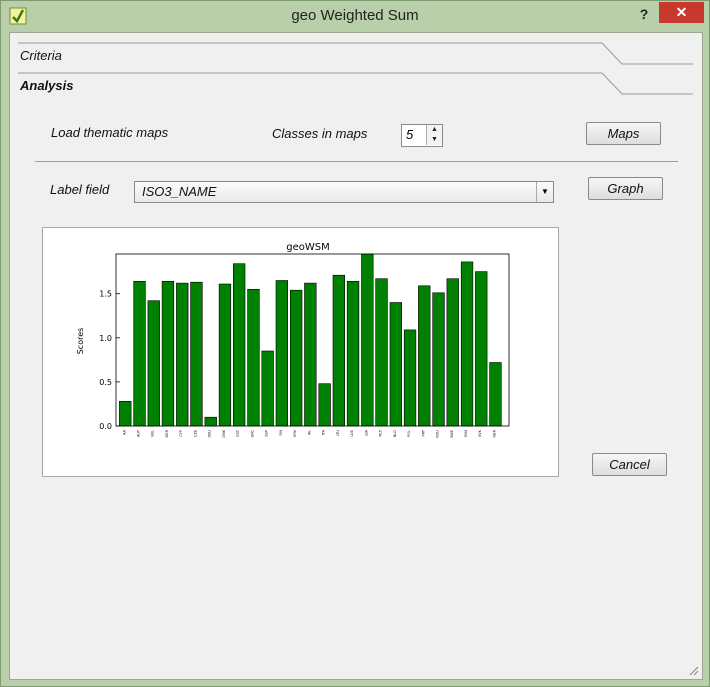 The width and height of the screenshot is (710, 687). I want to click on chart-title: geoWSM, so click(307, 247).